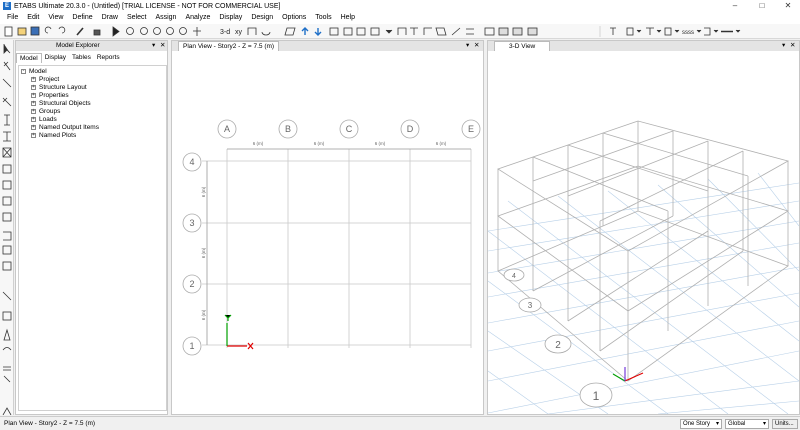  What do you see at coordinates (61, 104) in the screenshot?
I see `tree-item-structural-objects: + Structural Objects` at bounding box center [61, 104].